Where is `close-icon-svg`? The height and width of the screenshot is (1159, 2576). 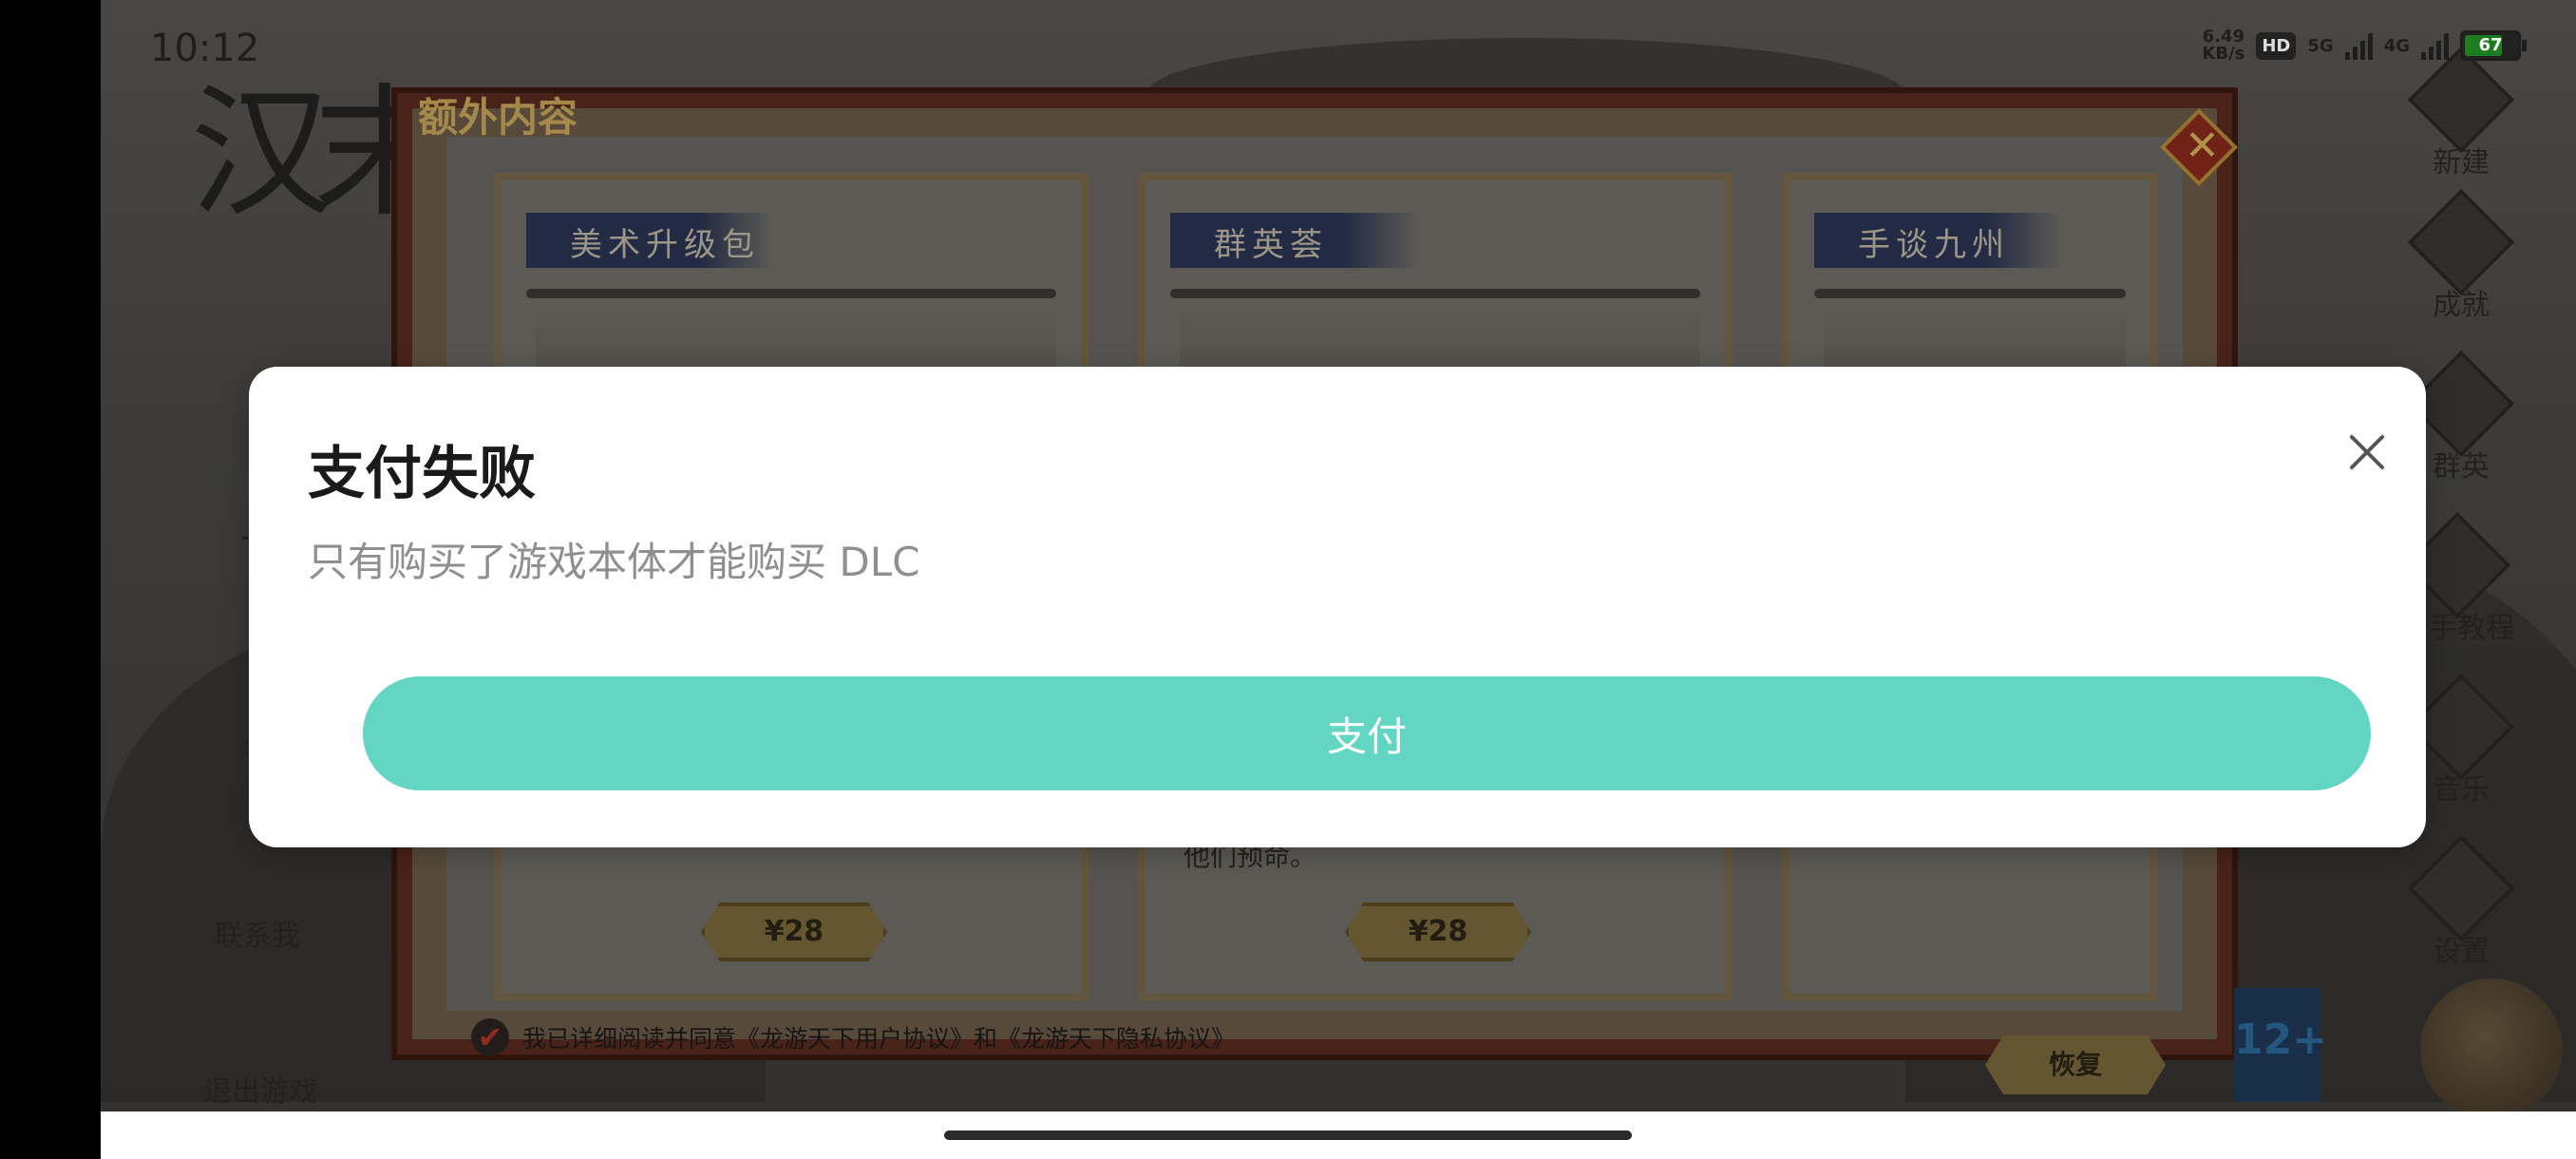
close-icon-svg is located at coordinates (2367, 452).